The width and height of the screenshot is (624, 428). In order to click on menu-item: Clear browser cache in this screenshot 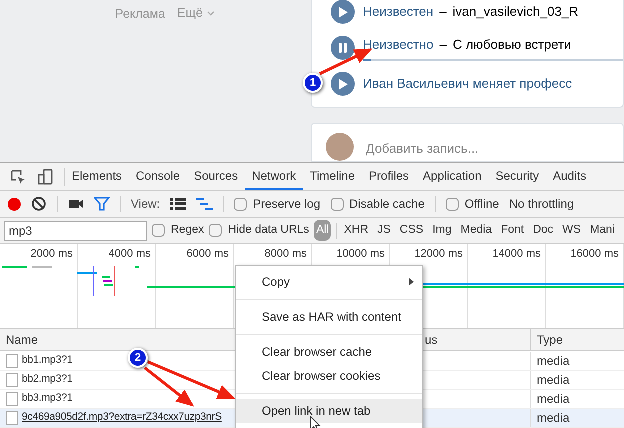, I will do `click(329, 352)`.